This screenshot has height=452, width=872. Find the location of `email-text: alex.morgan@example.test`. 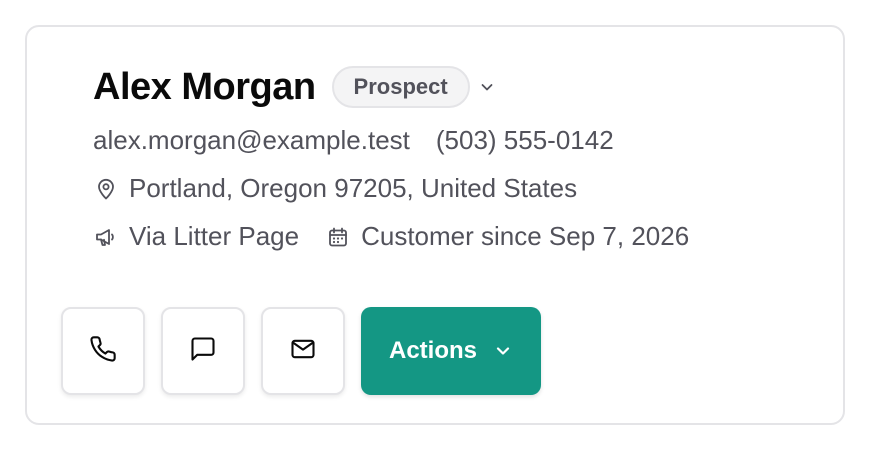

email-text: alex.morgan@example.test is located at coordinates (251, 140).